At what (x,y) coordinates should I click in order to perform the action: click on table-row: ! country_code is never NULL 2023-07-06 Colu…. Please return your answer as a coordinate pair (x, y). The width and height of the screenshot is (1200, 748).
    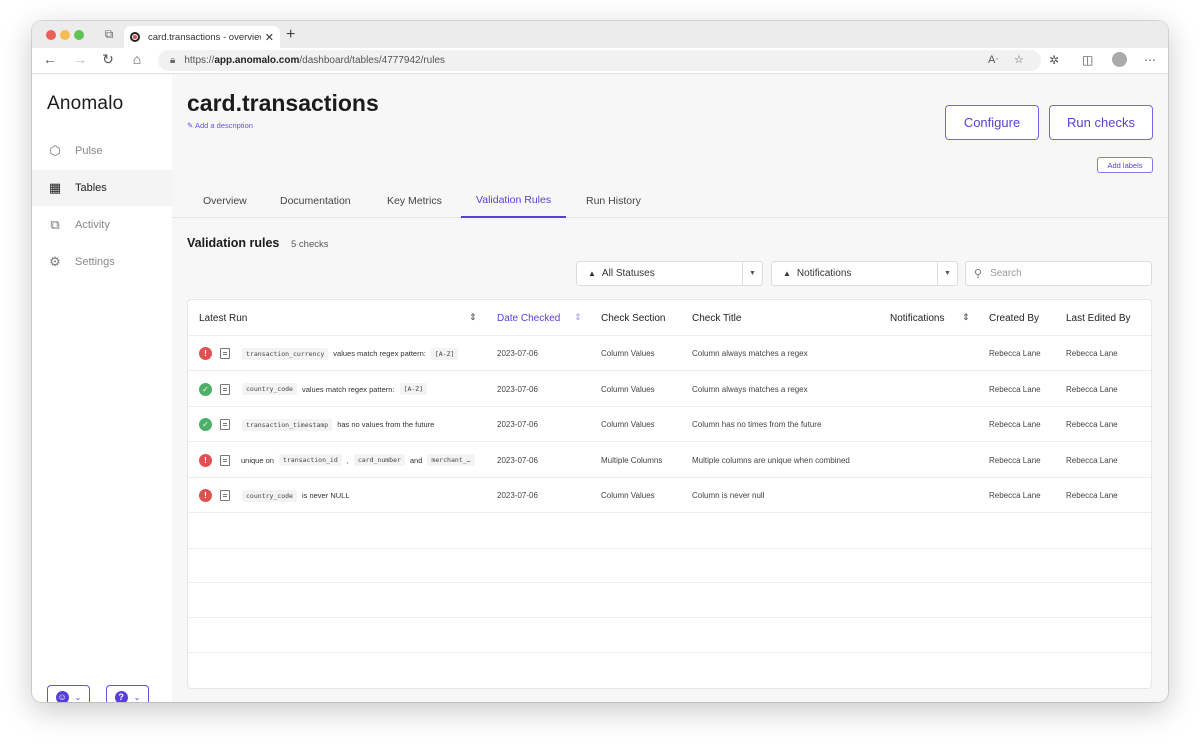
    Looking at the image, I should click on (669, 495).